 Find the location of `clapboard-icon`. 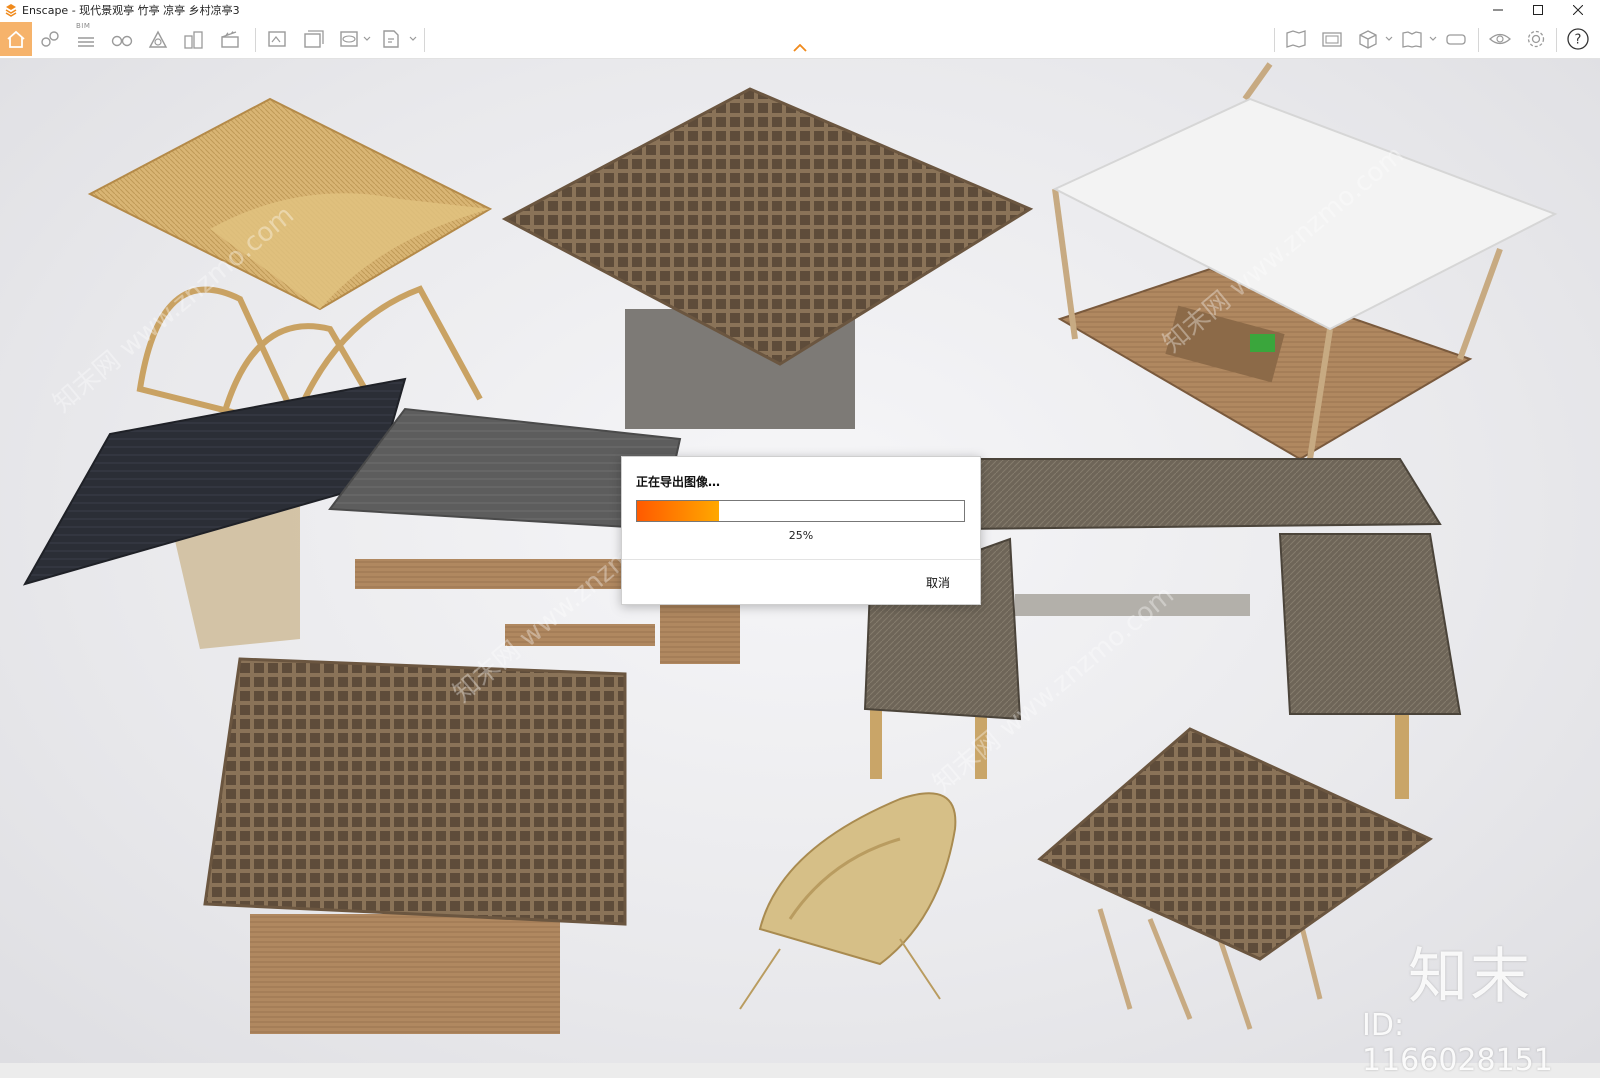

clapboard-icon is located at coordinates (230, 39).